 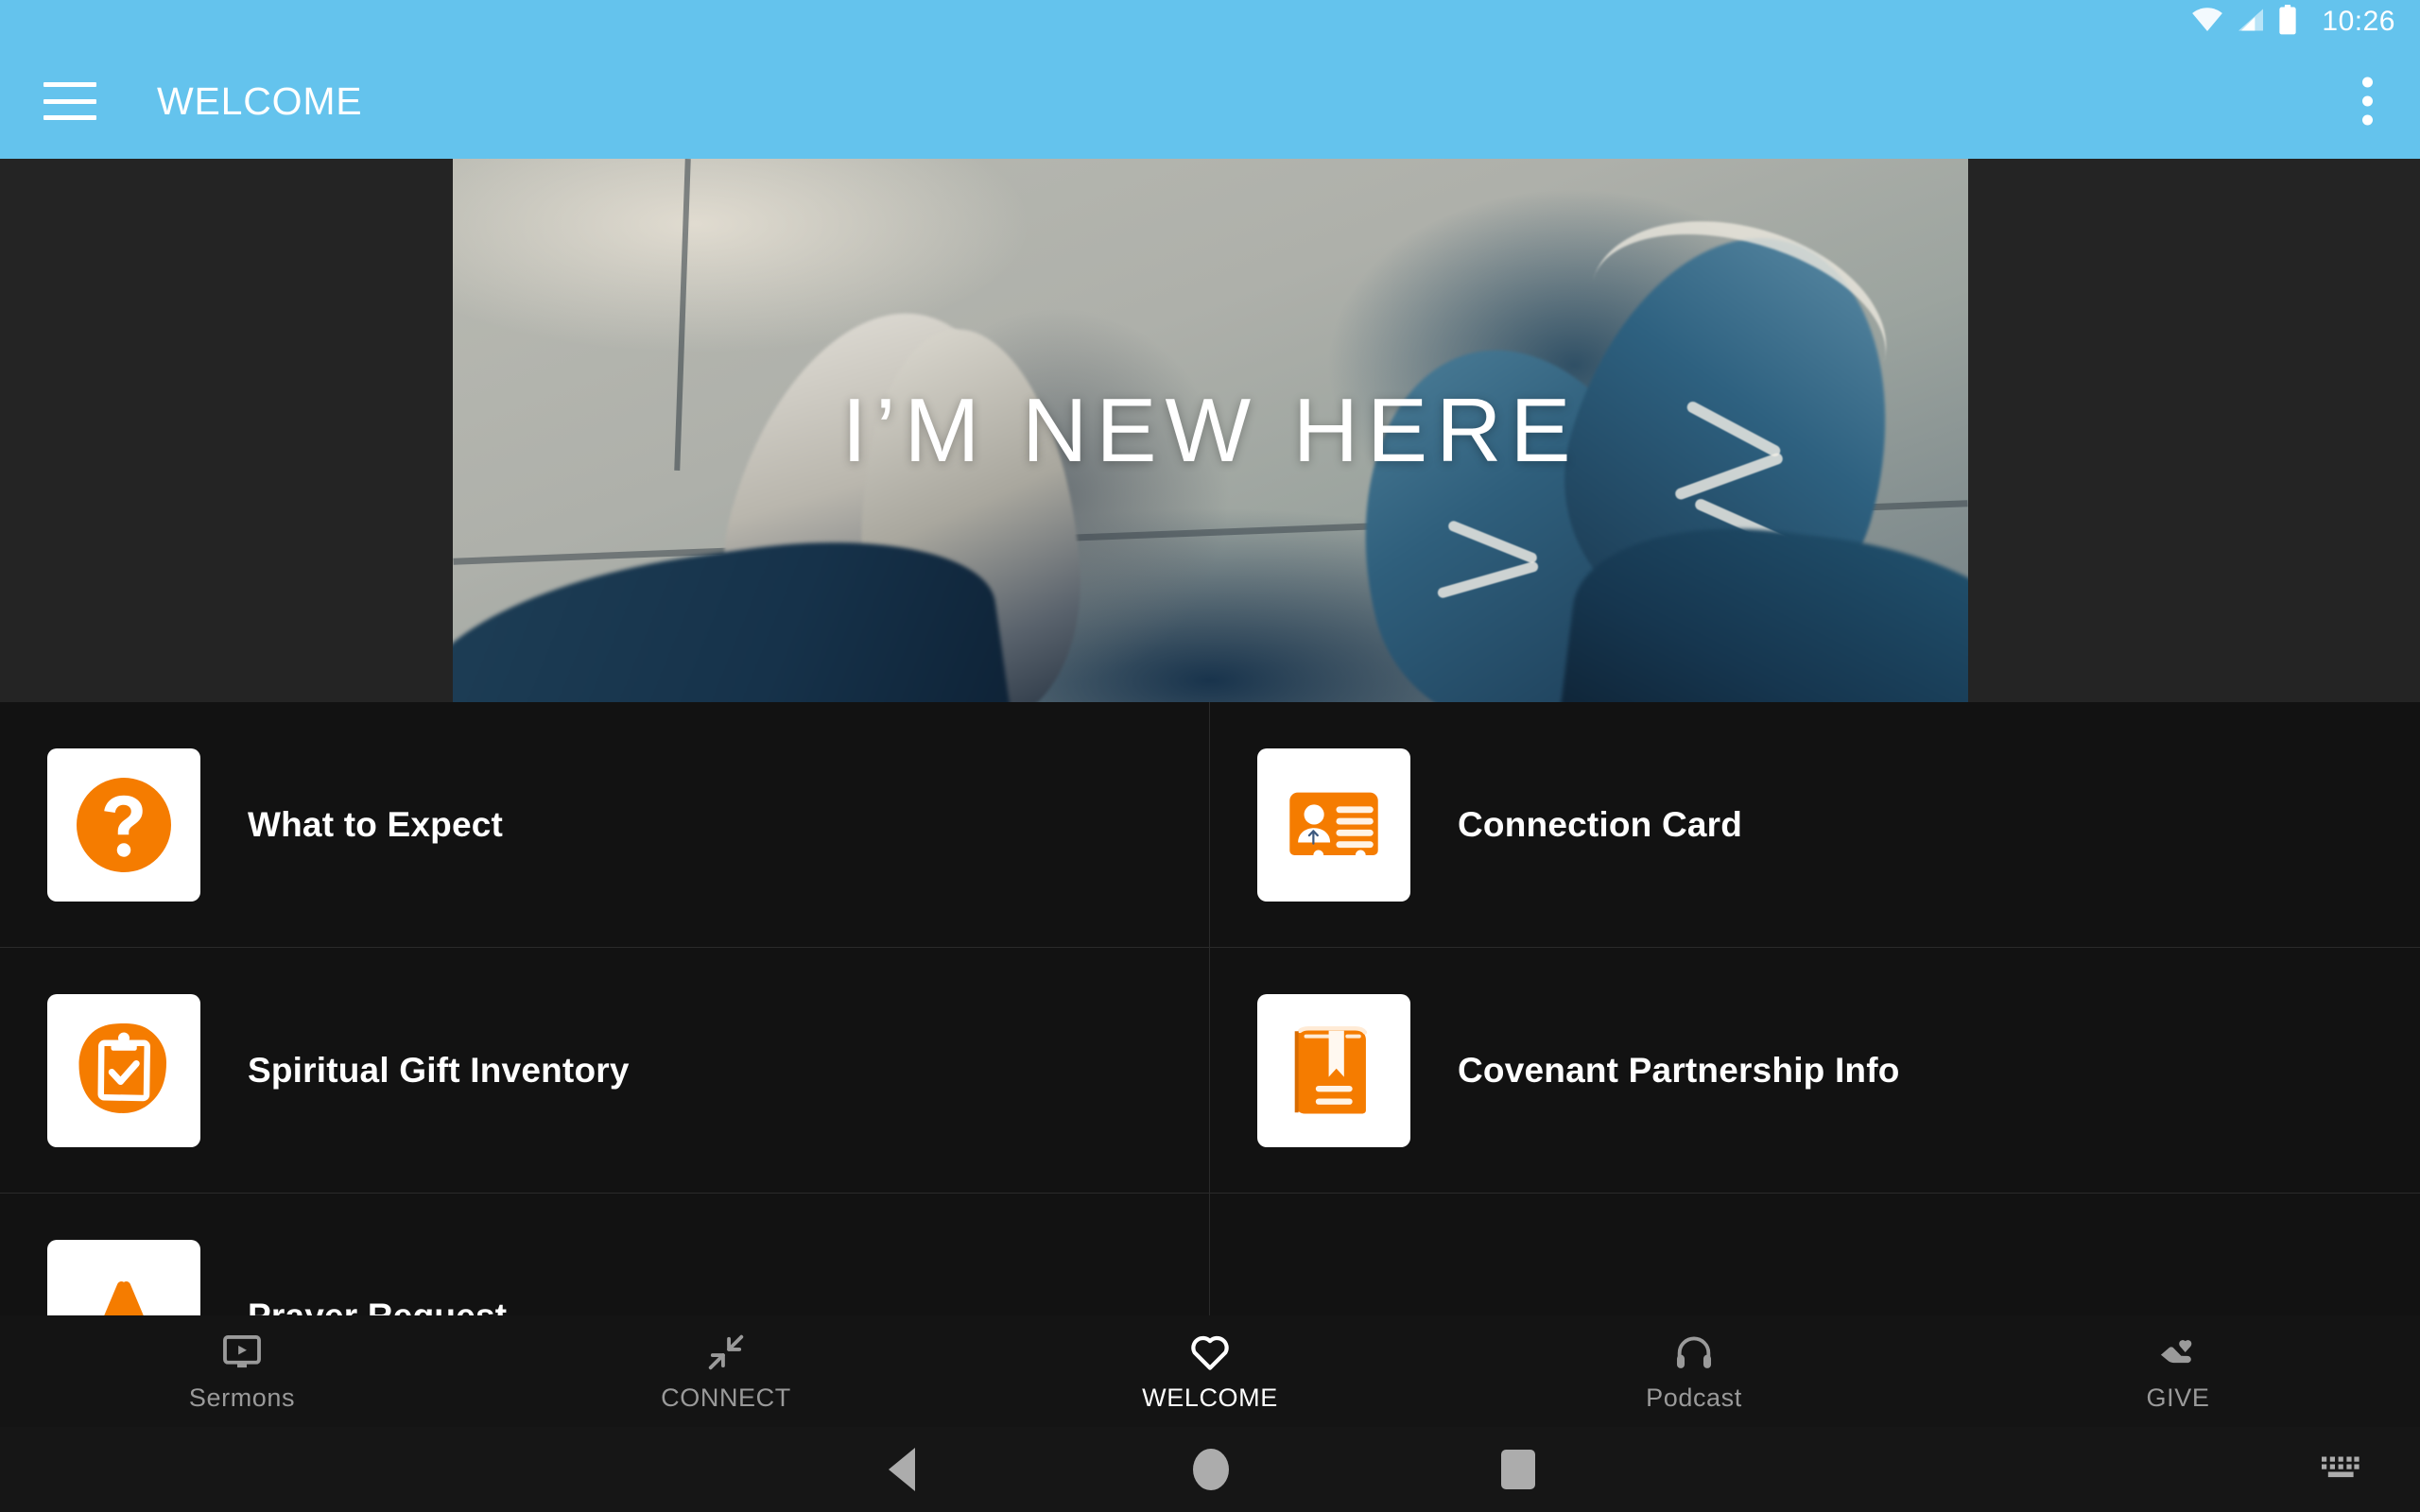 What do you see at coordinates (2367, 101) in the screenshot?
I see `overflow-menu-icon` at bounding box center [2367, 101].